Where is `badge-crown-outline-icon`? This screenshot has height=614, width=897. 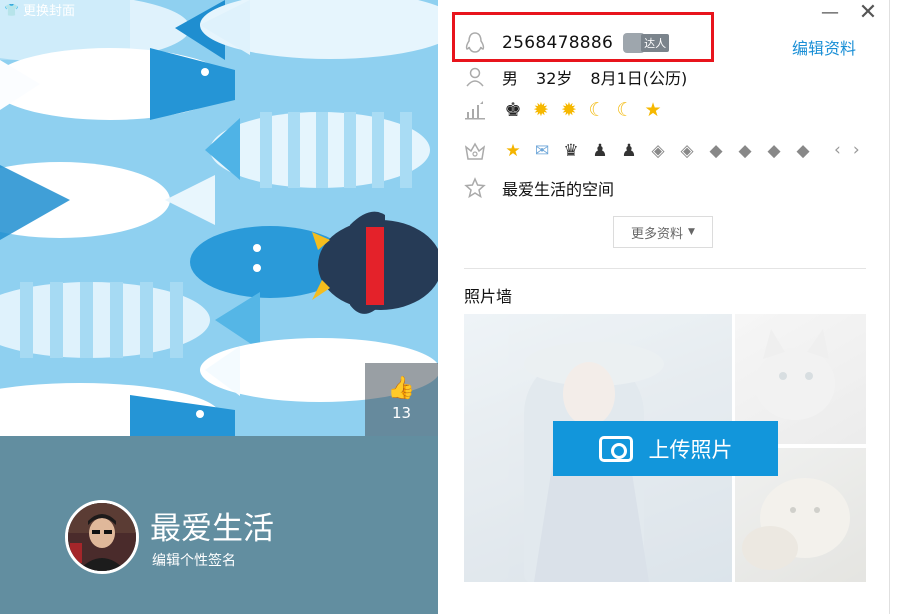
badge-crown-outline-icon is located at coordinates (475, 151).